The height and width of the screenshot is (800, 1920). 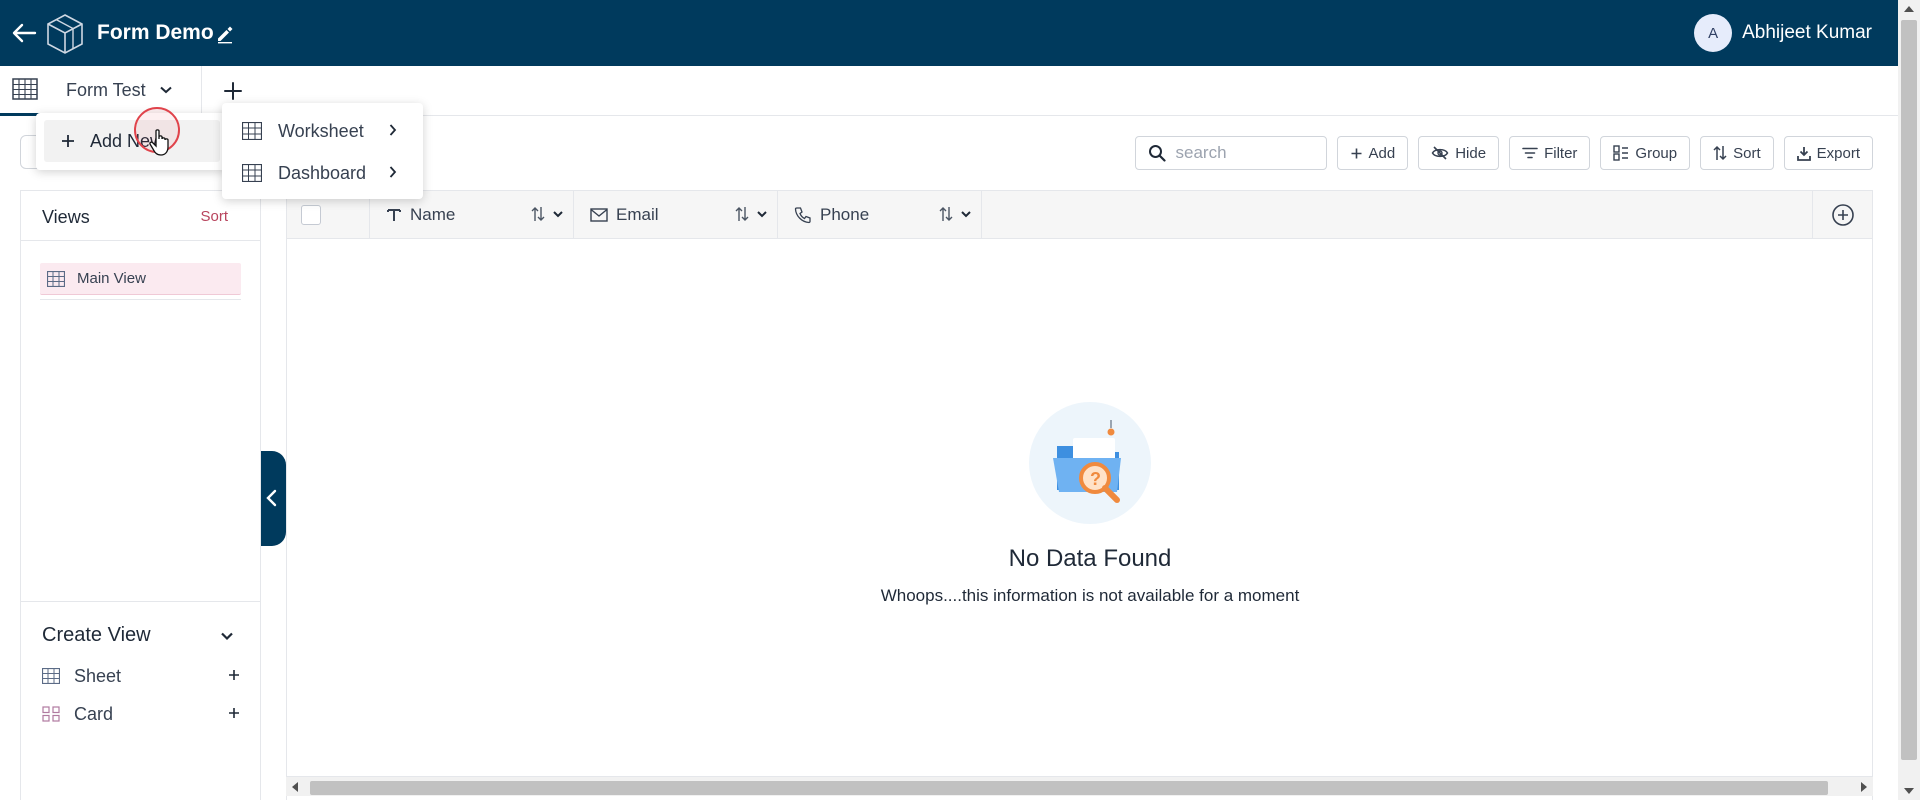 I want to click on filter-button: Filter, so click(x=1550, y=153).